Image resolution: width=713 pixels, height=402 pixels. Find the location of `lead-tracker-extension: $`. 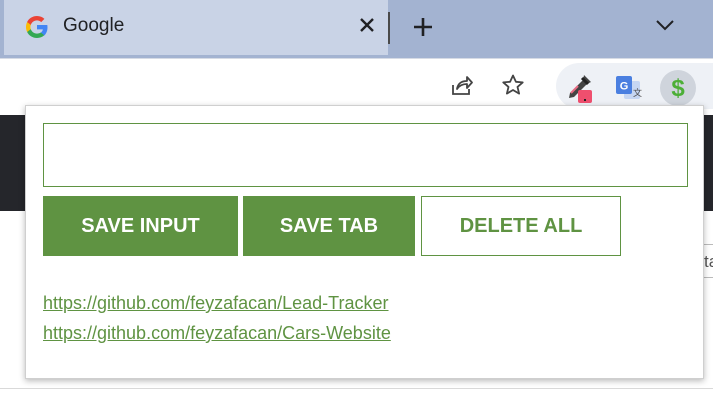

lead-tracker-extension: $ is located at coordinates (678, 88).